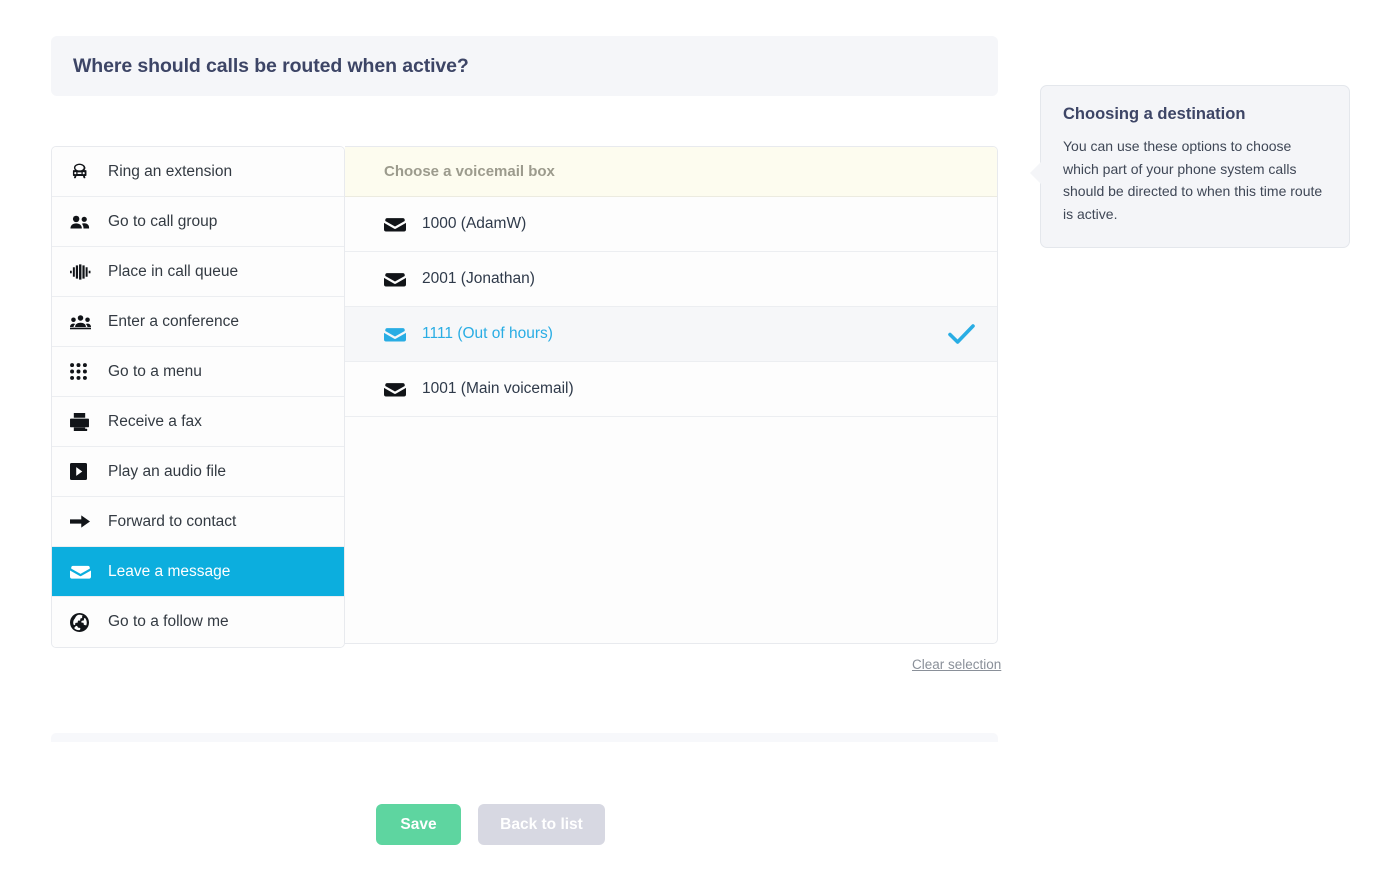  I want to click on destination-item-enter-a-conference: Enter a conference, so click(198, 322).